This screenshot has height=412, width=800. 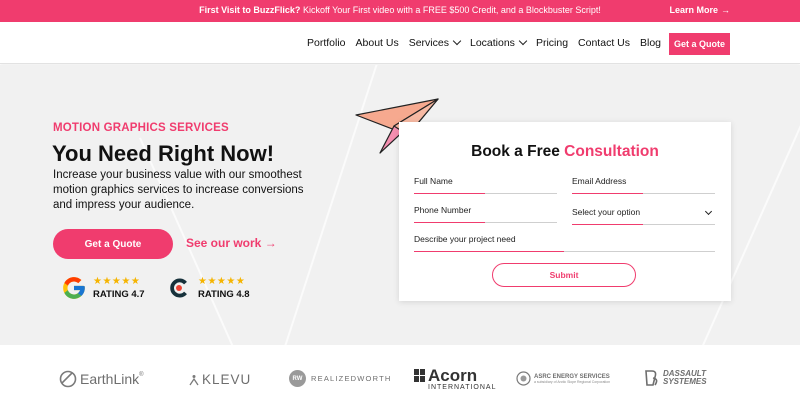 I want to click on nav-item-label: Contact Us, so click(x=604, y=43).